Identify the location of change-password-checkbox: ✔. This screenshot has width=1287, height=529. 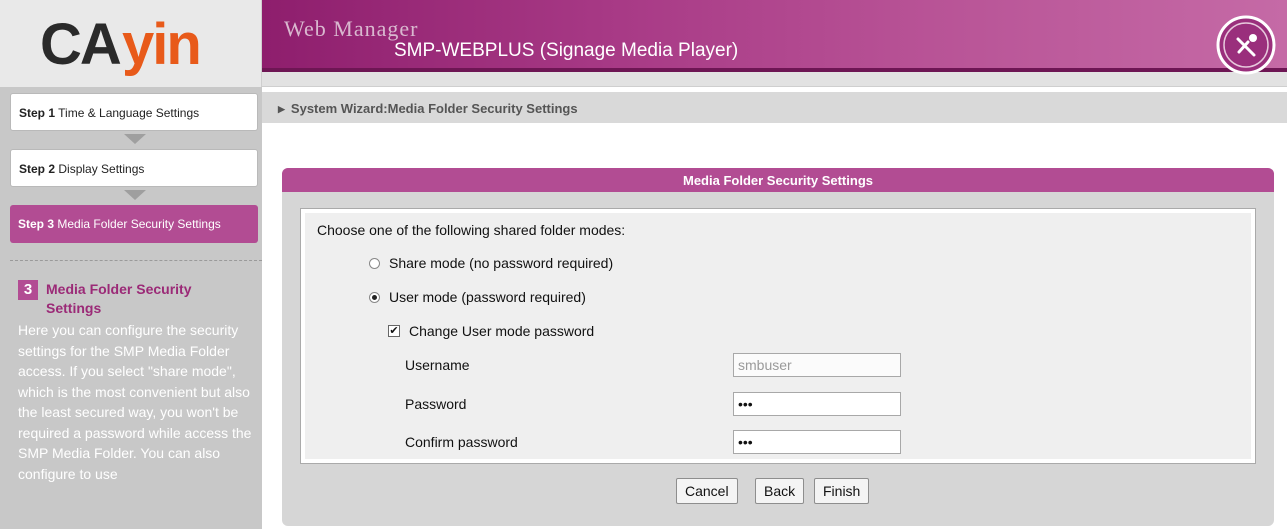
(394, 331).